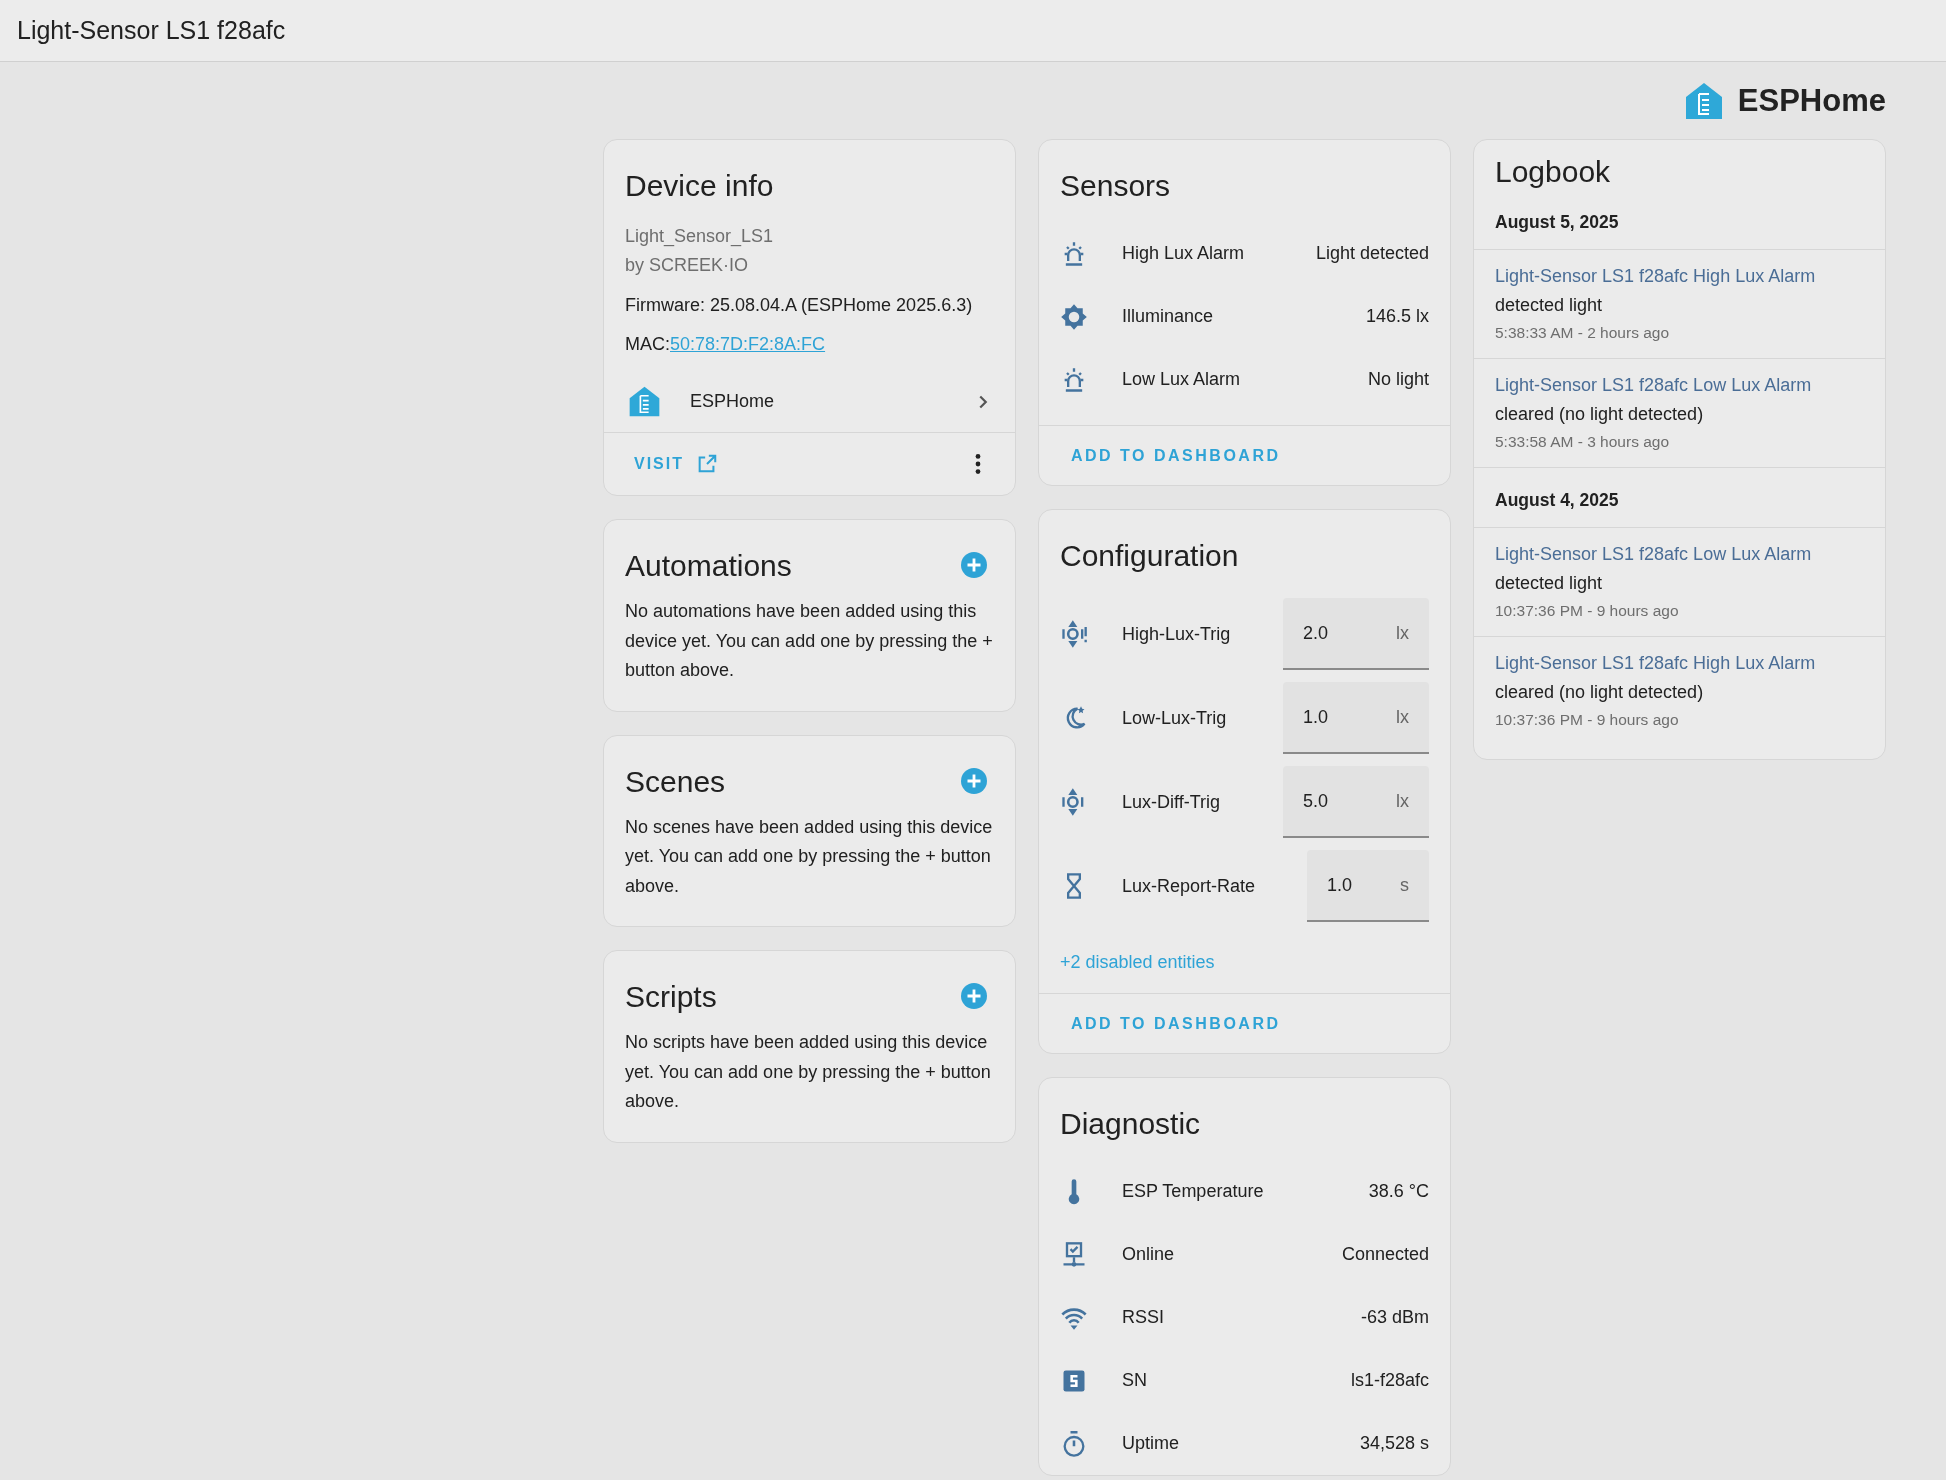  Describe the element at coordinates (1389, 1380) in the screenshot. I see `entity-state: ls1-f28afc` at that location.